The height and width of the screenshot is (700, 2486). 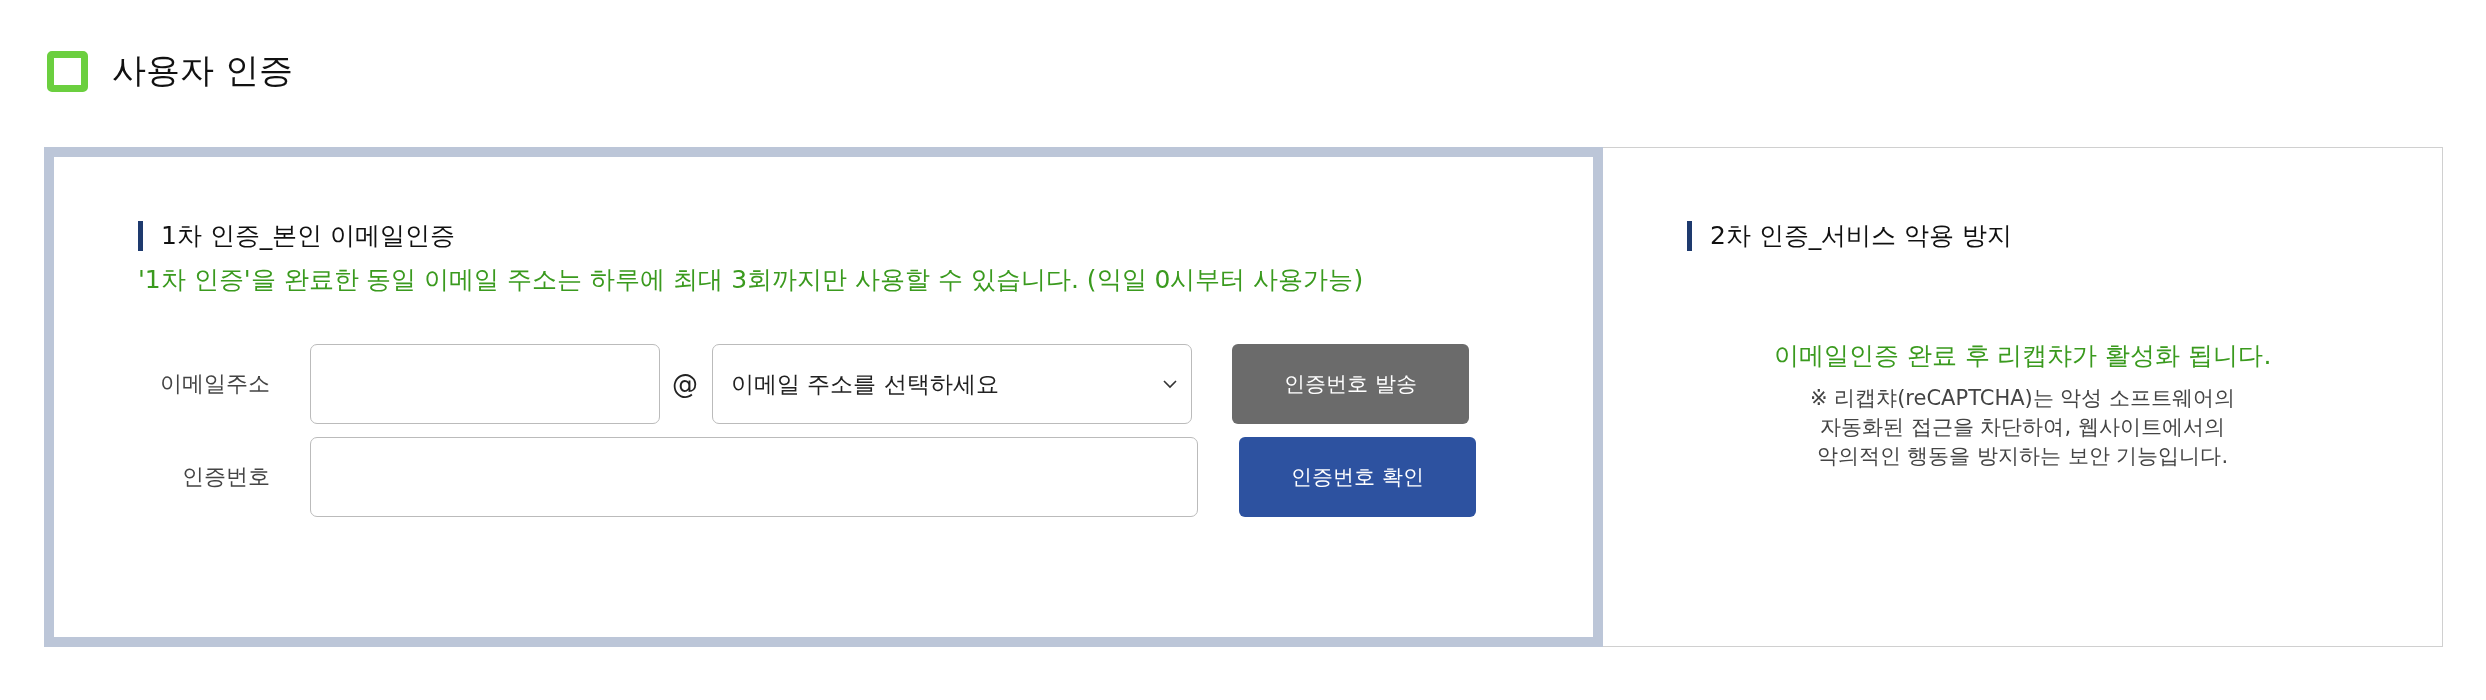 I want to click on page-title: 사용자 인증, so click(x=202, y=70).